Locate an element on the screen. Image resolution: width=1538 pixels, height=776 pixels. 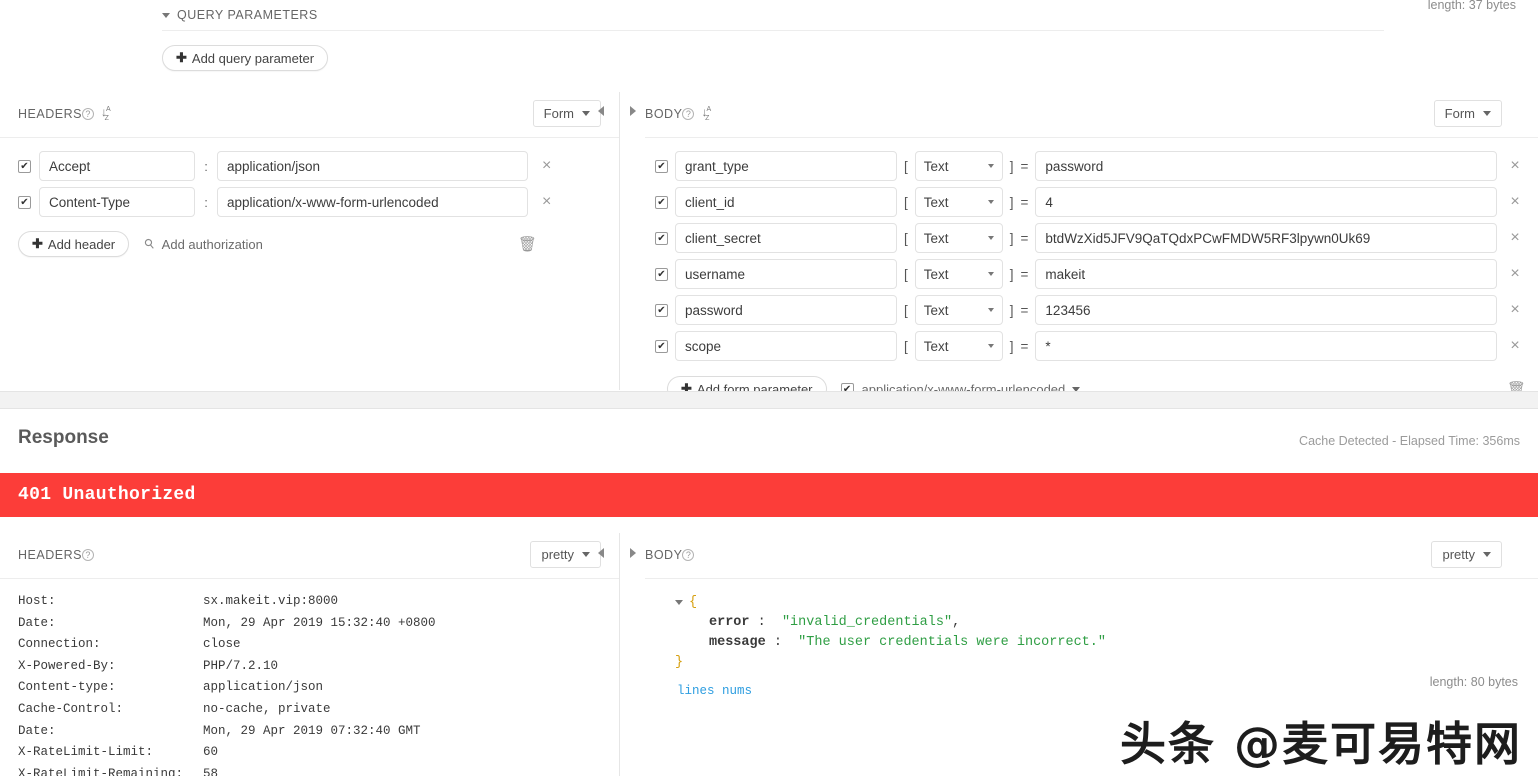
table-row: ✔ : × is located at coordinates (309, 166).